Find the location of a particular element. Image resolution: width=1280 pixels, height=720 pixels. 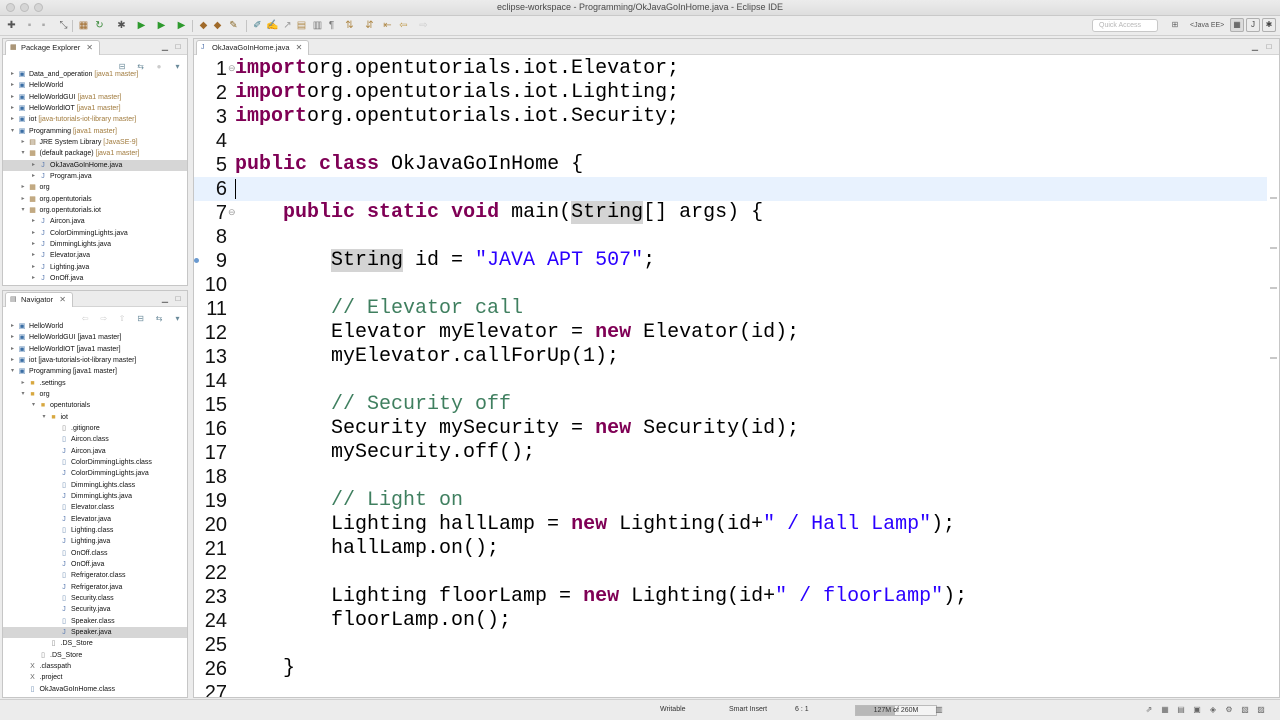

forward-icon: ⇨ is located at coordinates (423, 25).